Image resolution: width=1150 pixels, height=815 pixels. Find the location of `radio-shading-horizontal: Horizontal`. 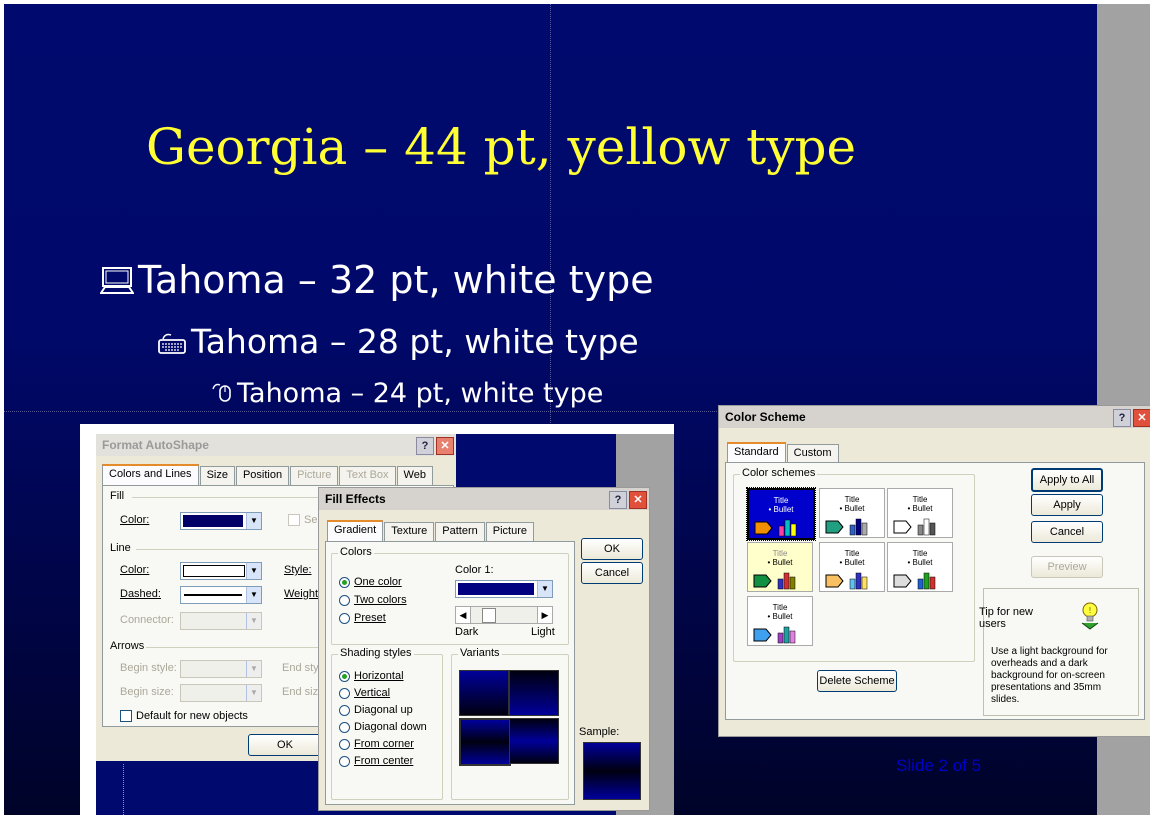

radio-shading-horizontal: Horizontal is located at coordinates (371, 676).